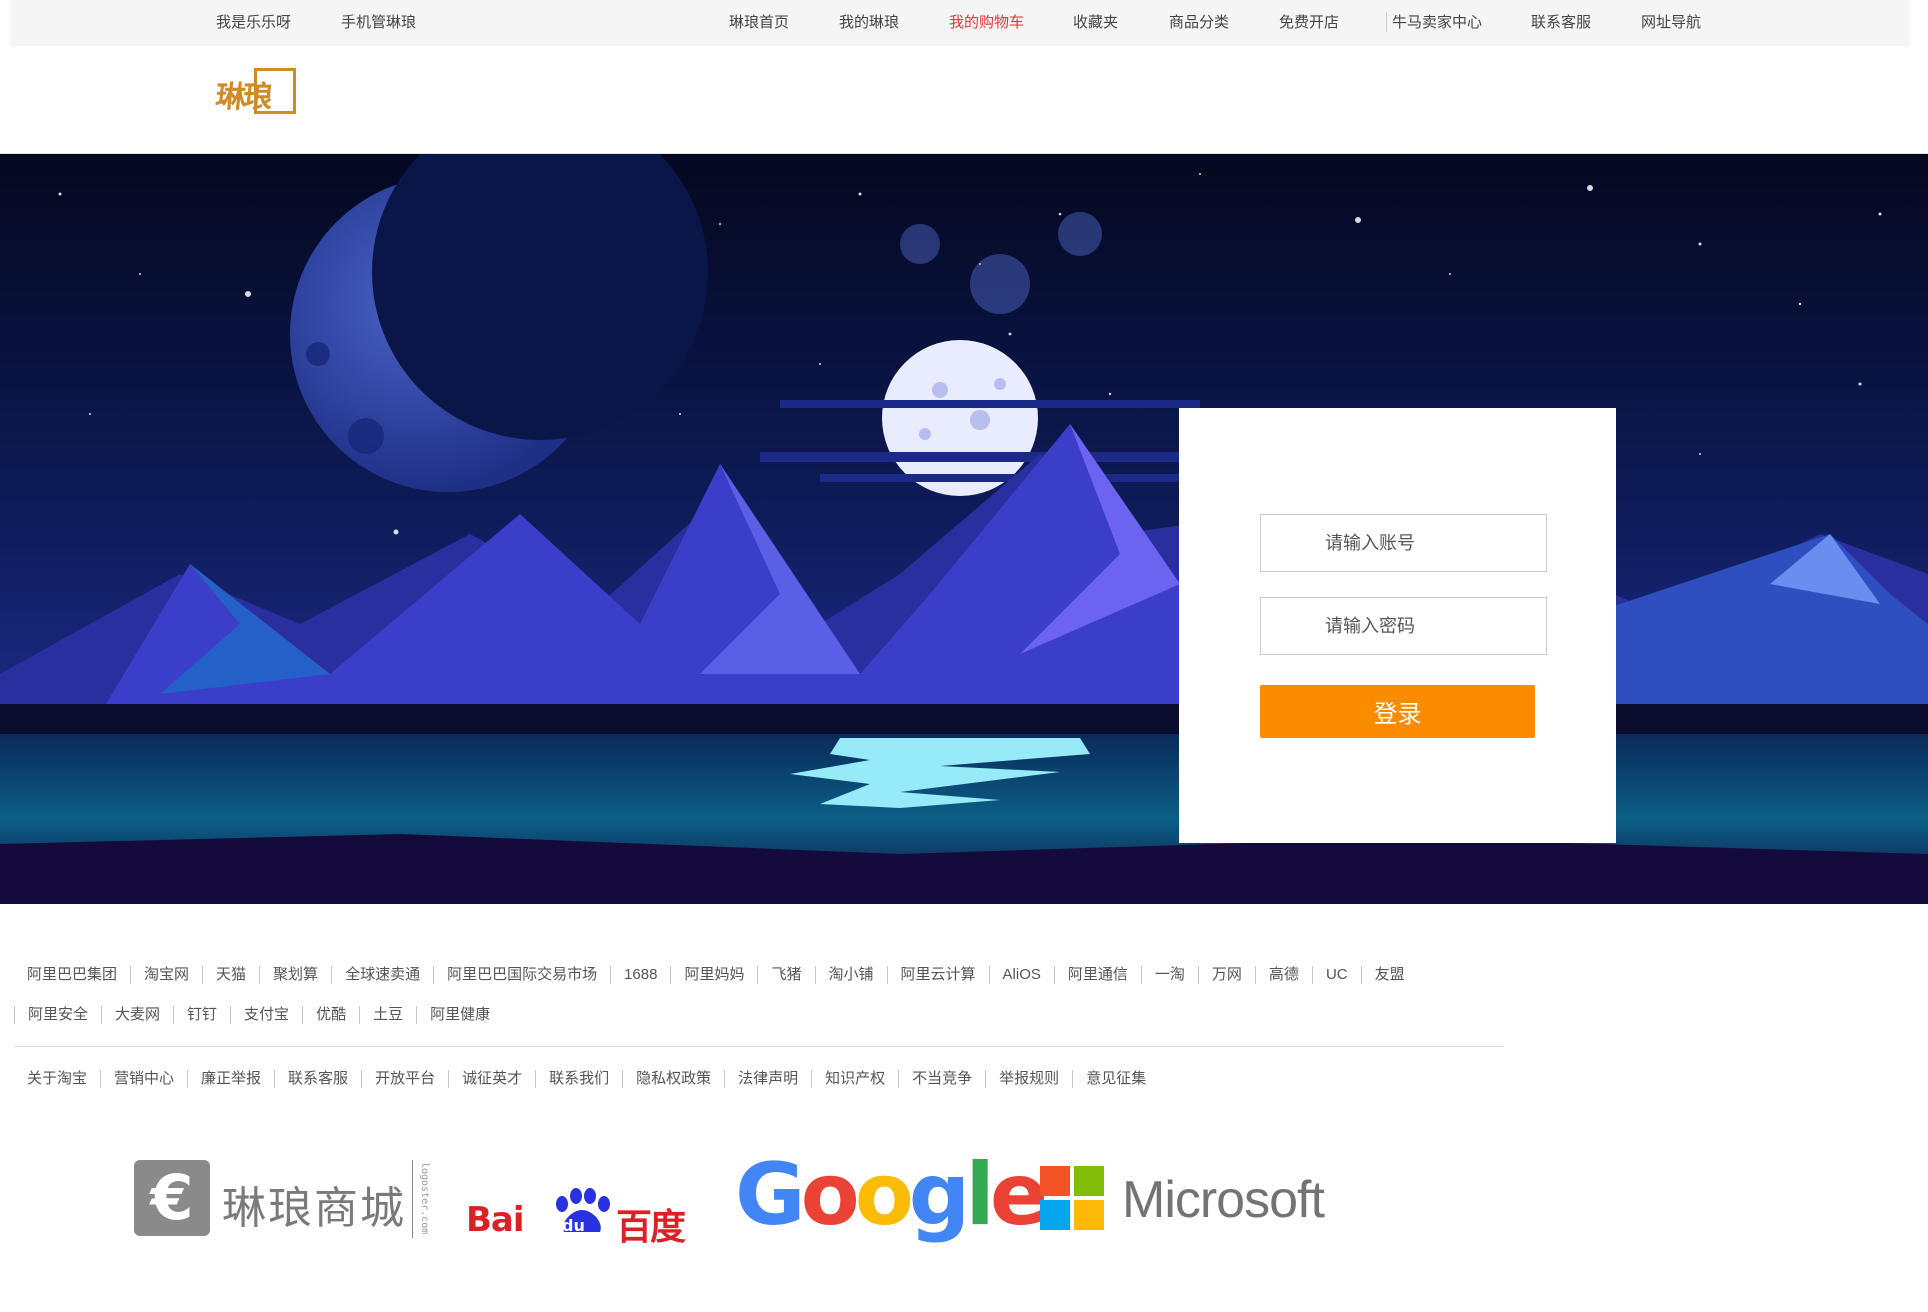 The width and height of the screenshot is (1928, 1312). Describe the element at coordinates (491, 1079) in the screenshot. I see `footer-link: 诚征英才` at that location.